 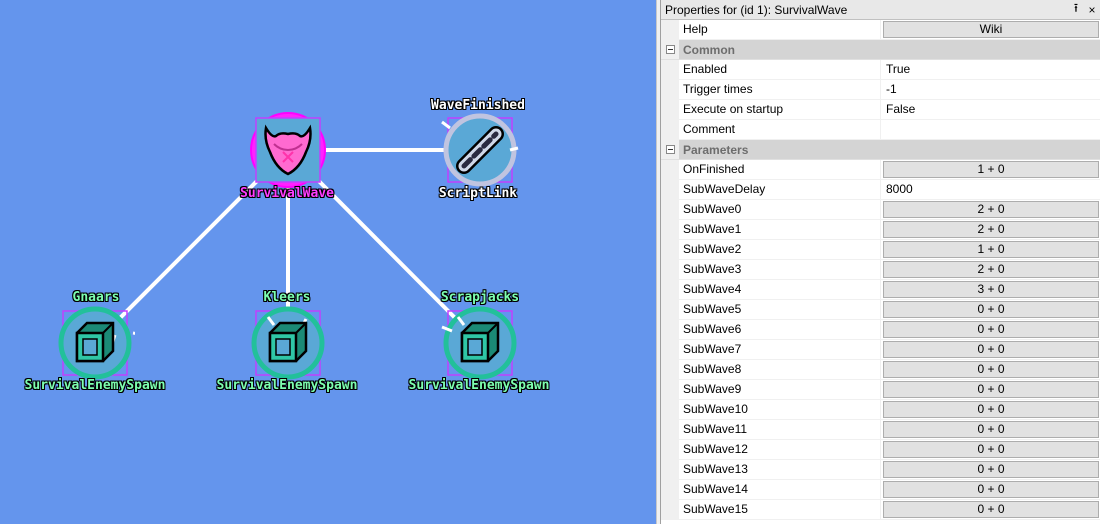 I want to click on property-name: Comment, so click(x=780, y=129).